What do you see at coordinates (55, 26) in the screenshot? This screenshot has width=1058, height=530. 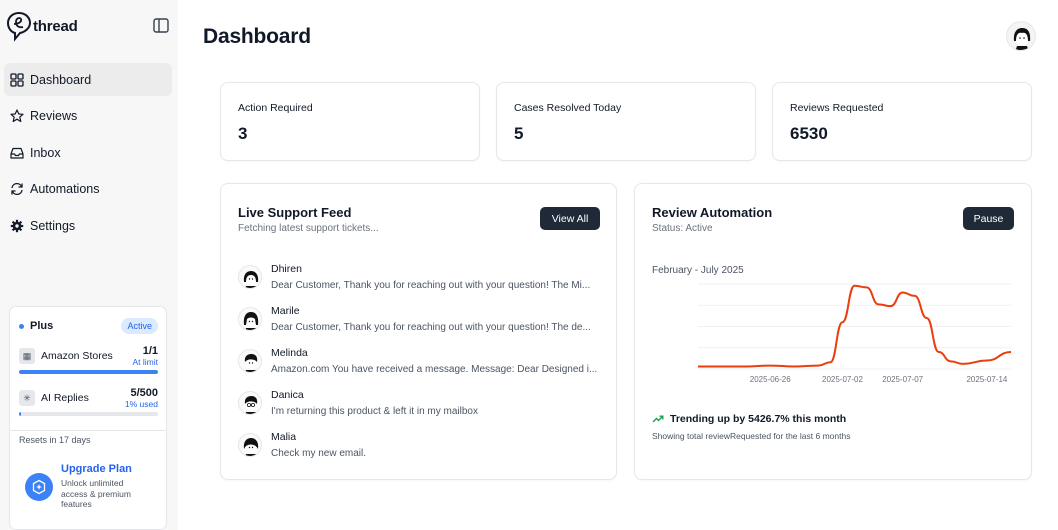 I see `brand-name: thread` at bounding box center [55, 26].